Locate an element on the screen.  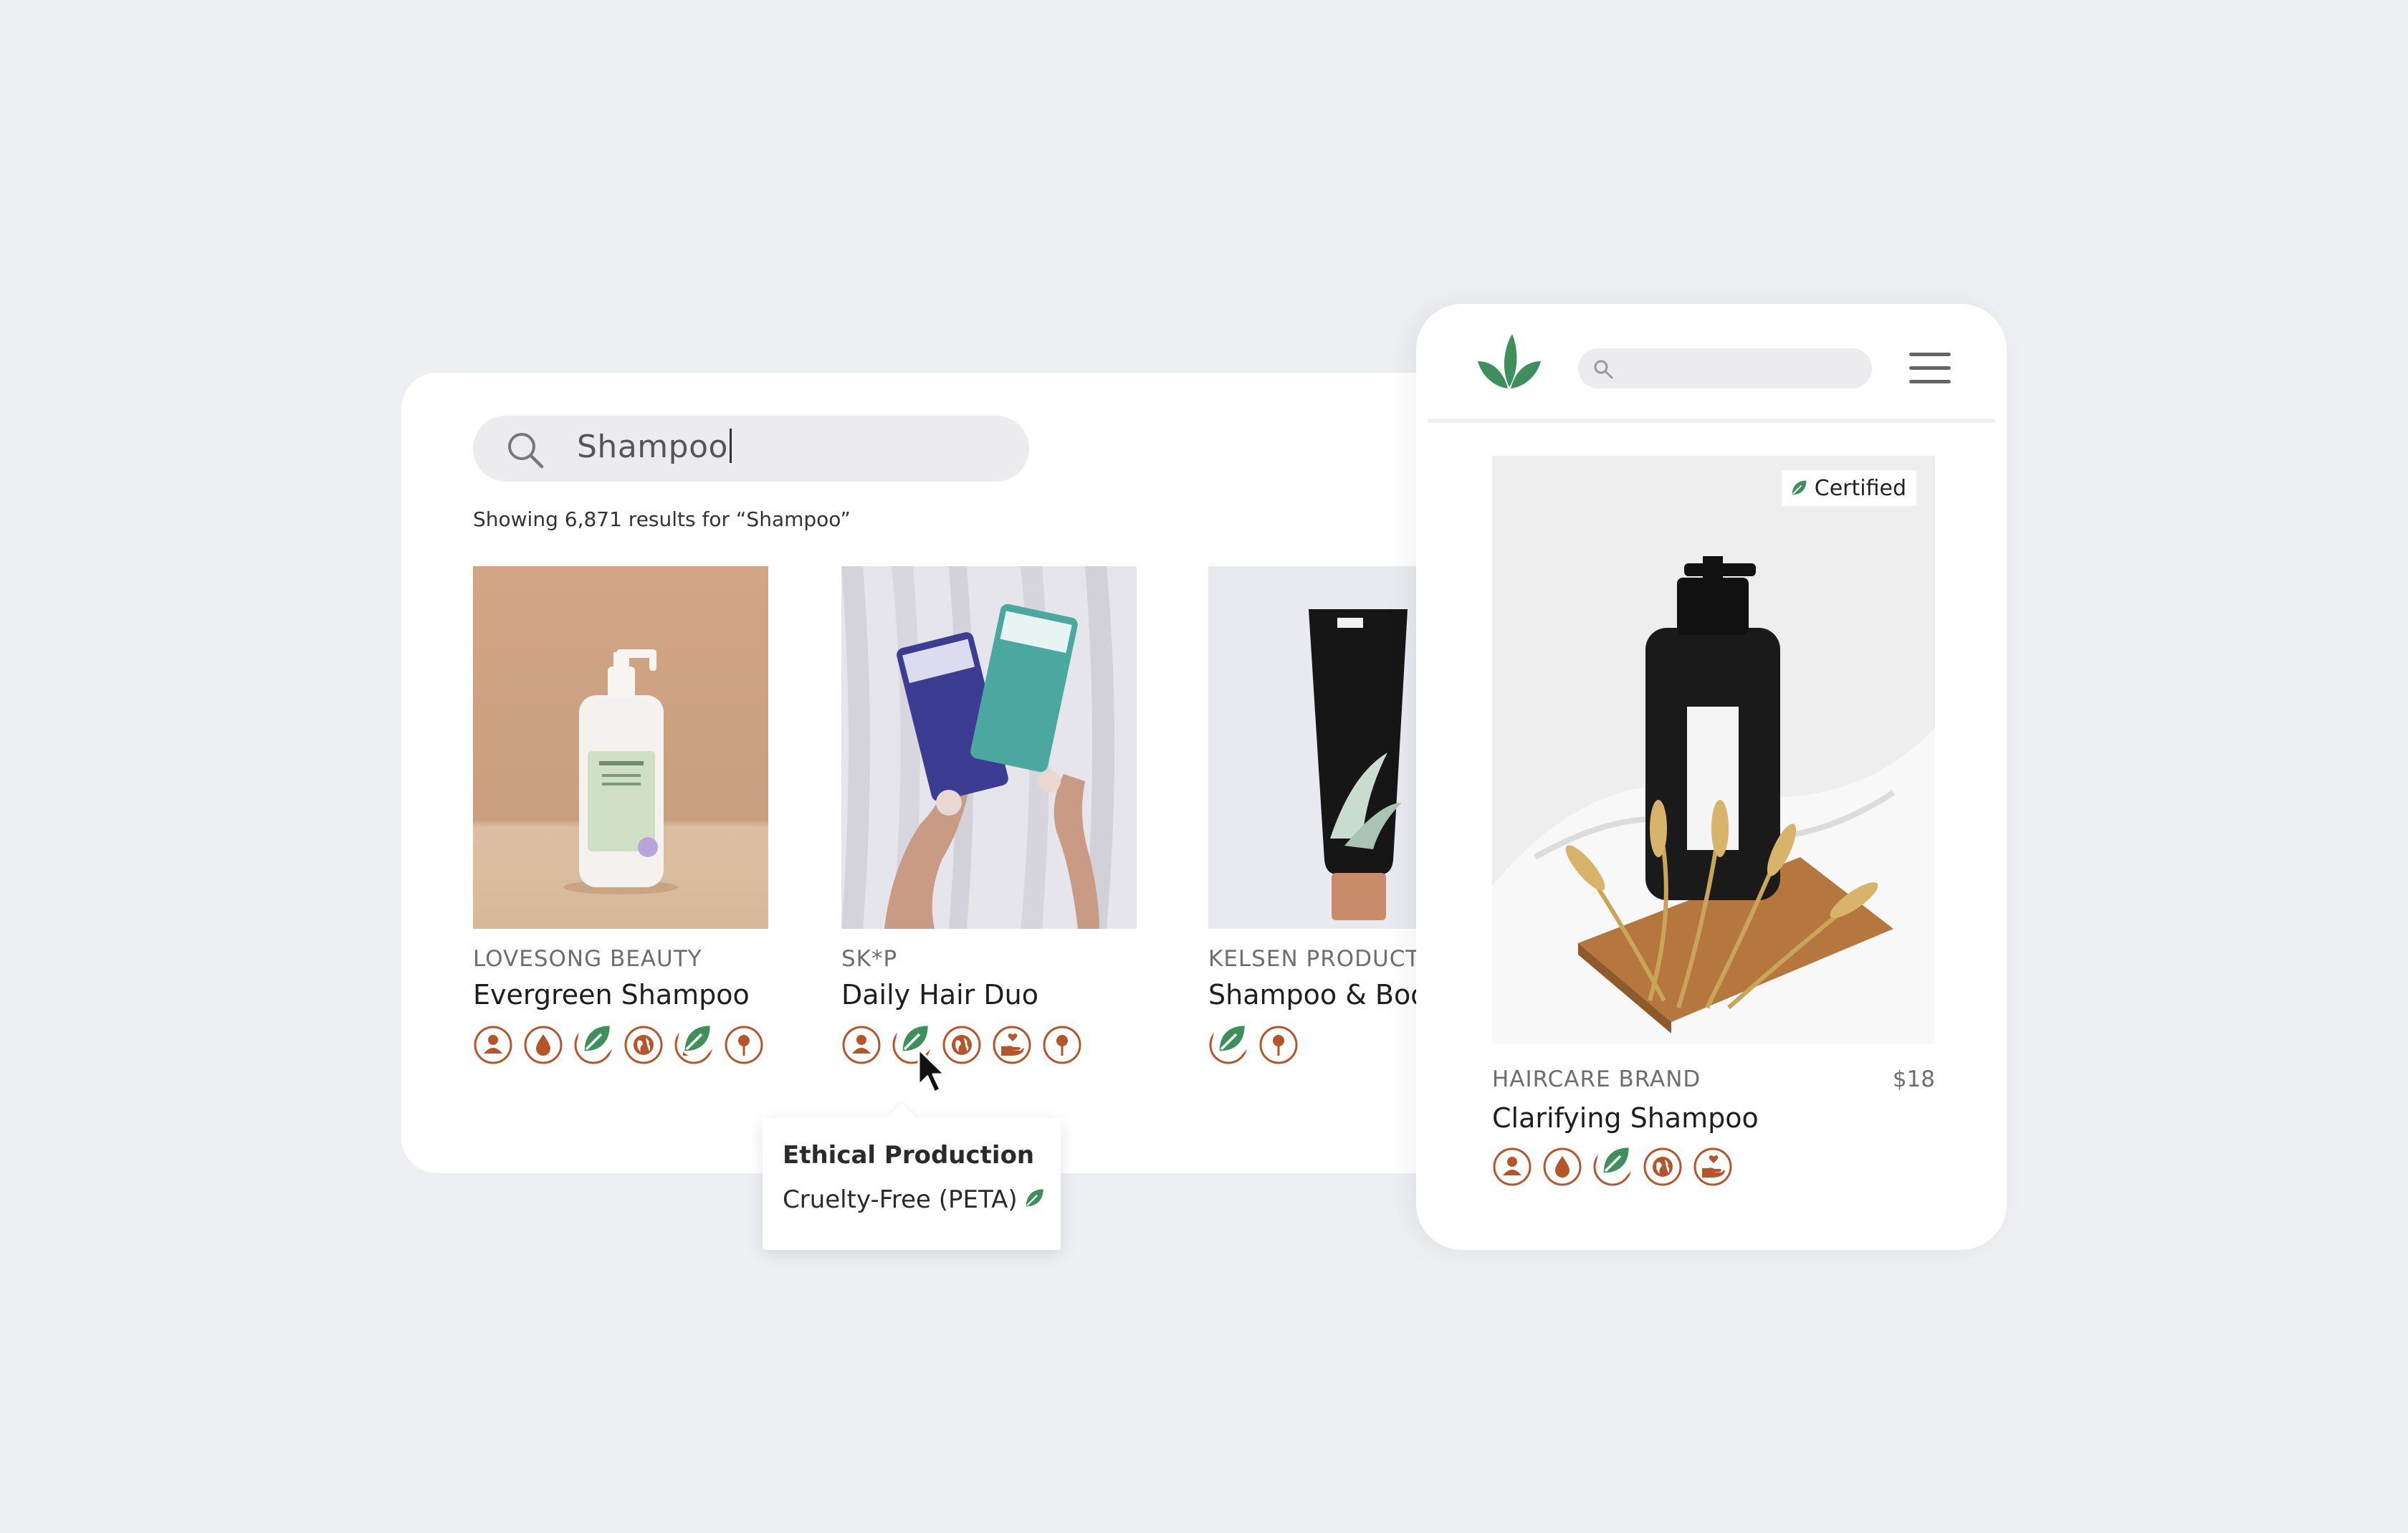
product-name: Evergreen Shampoo is located at coordinates (620, 995).